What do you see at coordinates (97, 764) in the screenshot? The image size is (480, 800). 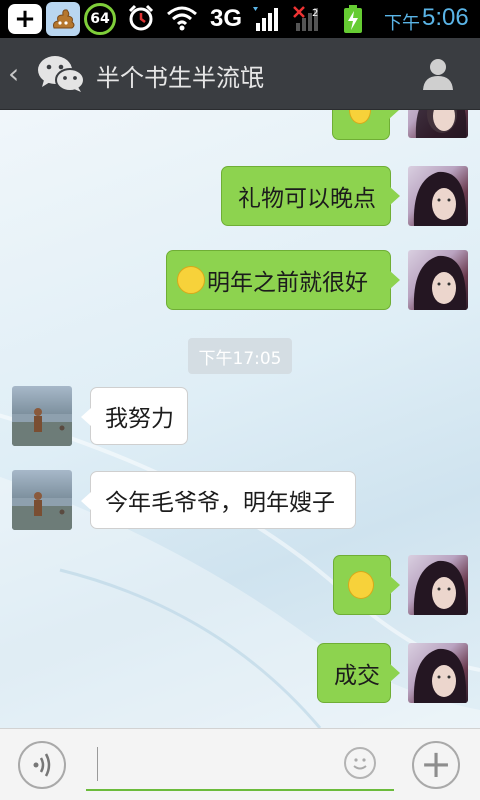 I see `text-cursor` at bounding box center [97, 764].